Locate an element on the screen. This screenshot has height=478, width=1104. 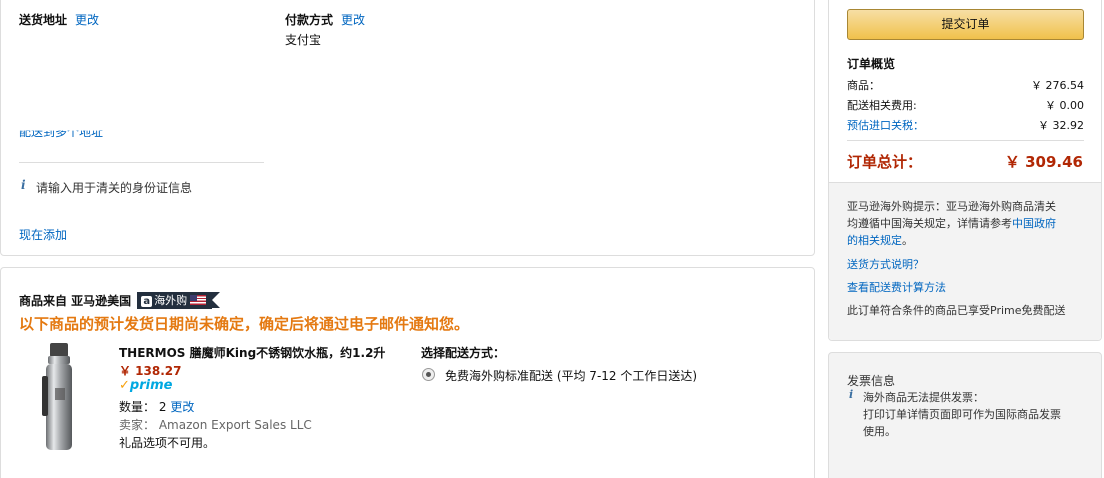
summary-row-duty: 预估进口关税： ￥ 32.92 is located at coordinates (965, 125).